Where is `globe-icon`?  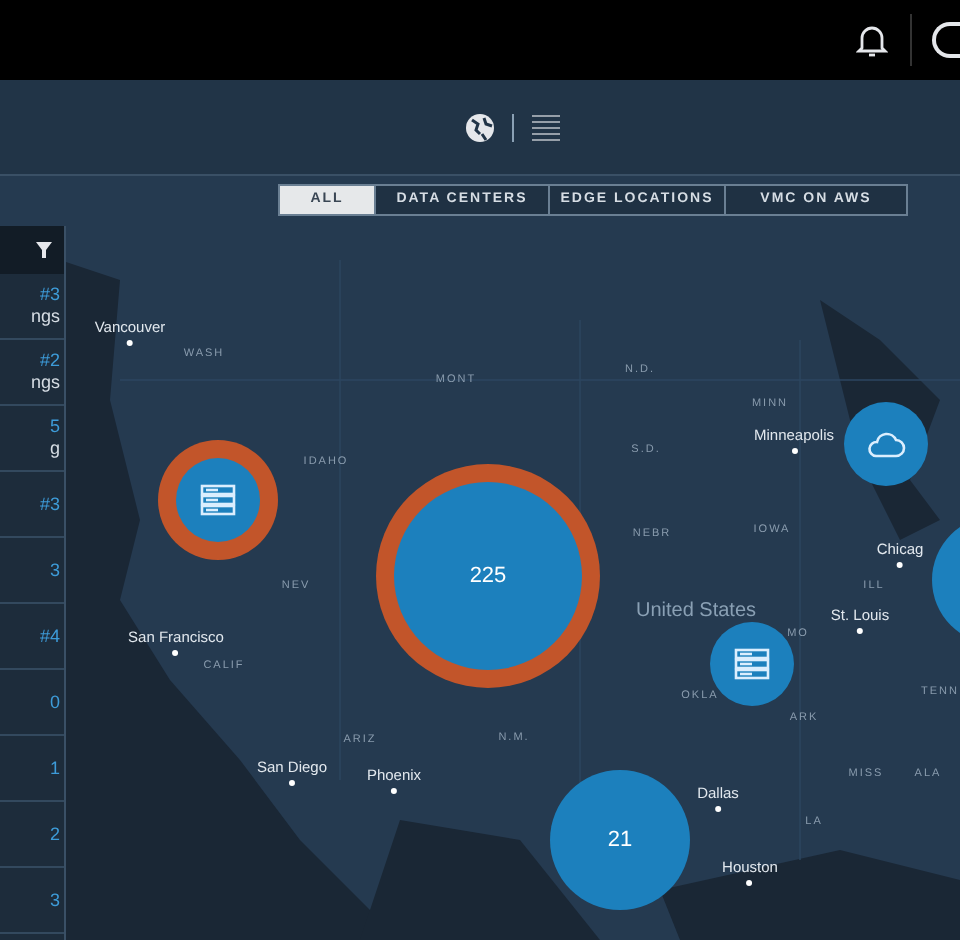
globe-icon is located at coordinates (479, 127).